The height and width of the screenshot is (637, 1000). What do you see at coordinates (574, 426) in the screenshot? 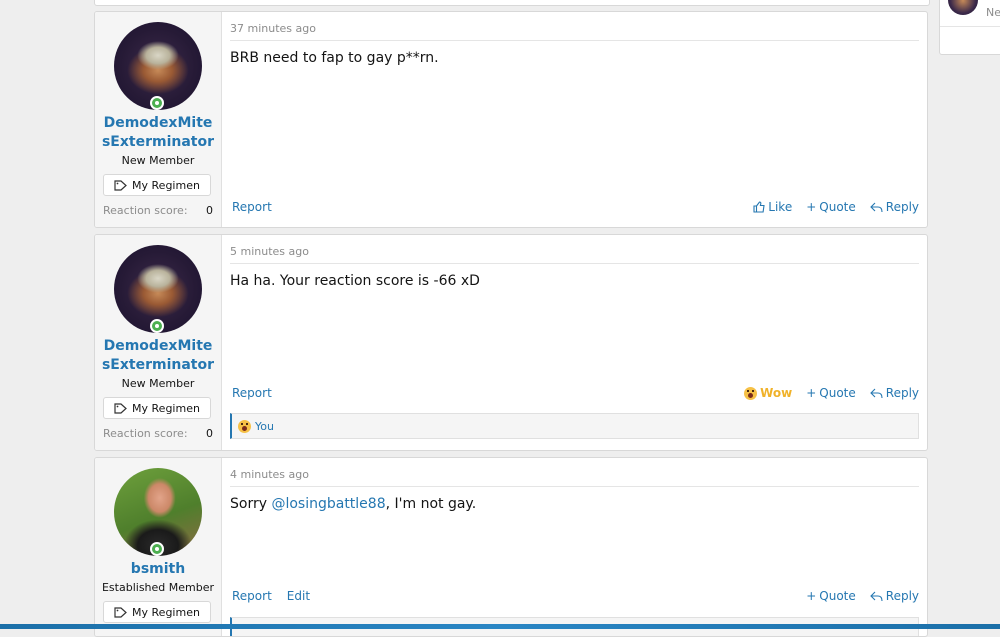
I see `reactions-summary-bar: You` at bounding box center [574, 426].